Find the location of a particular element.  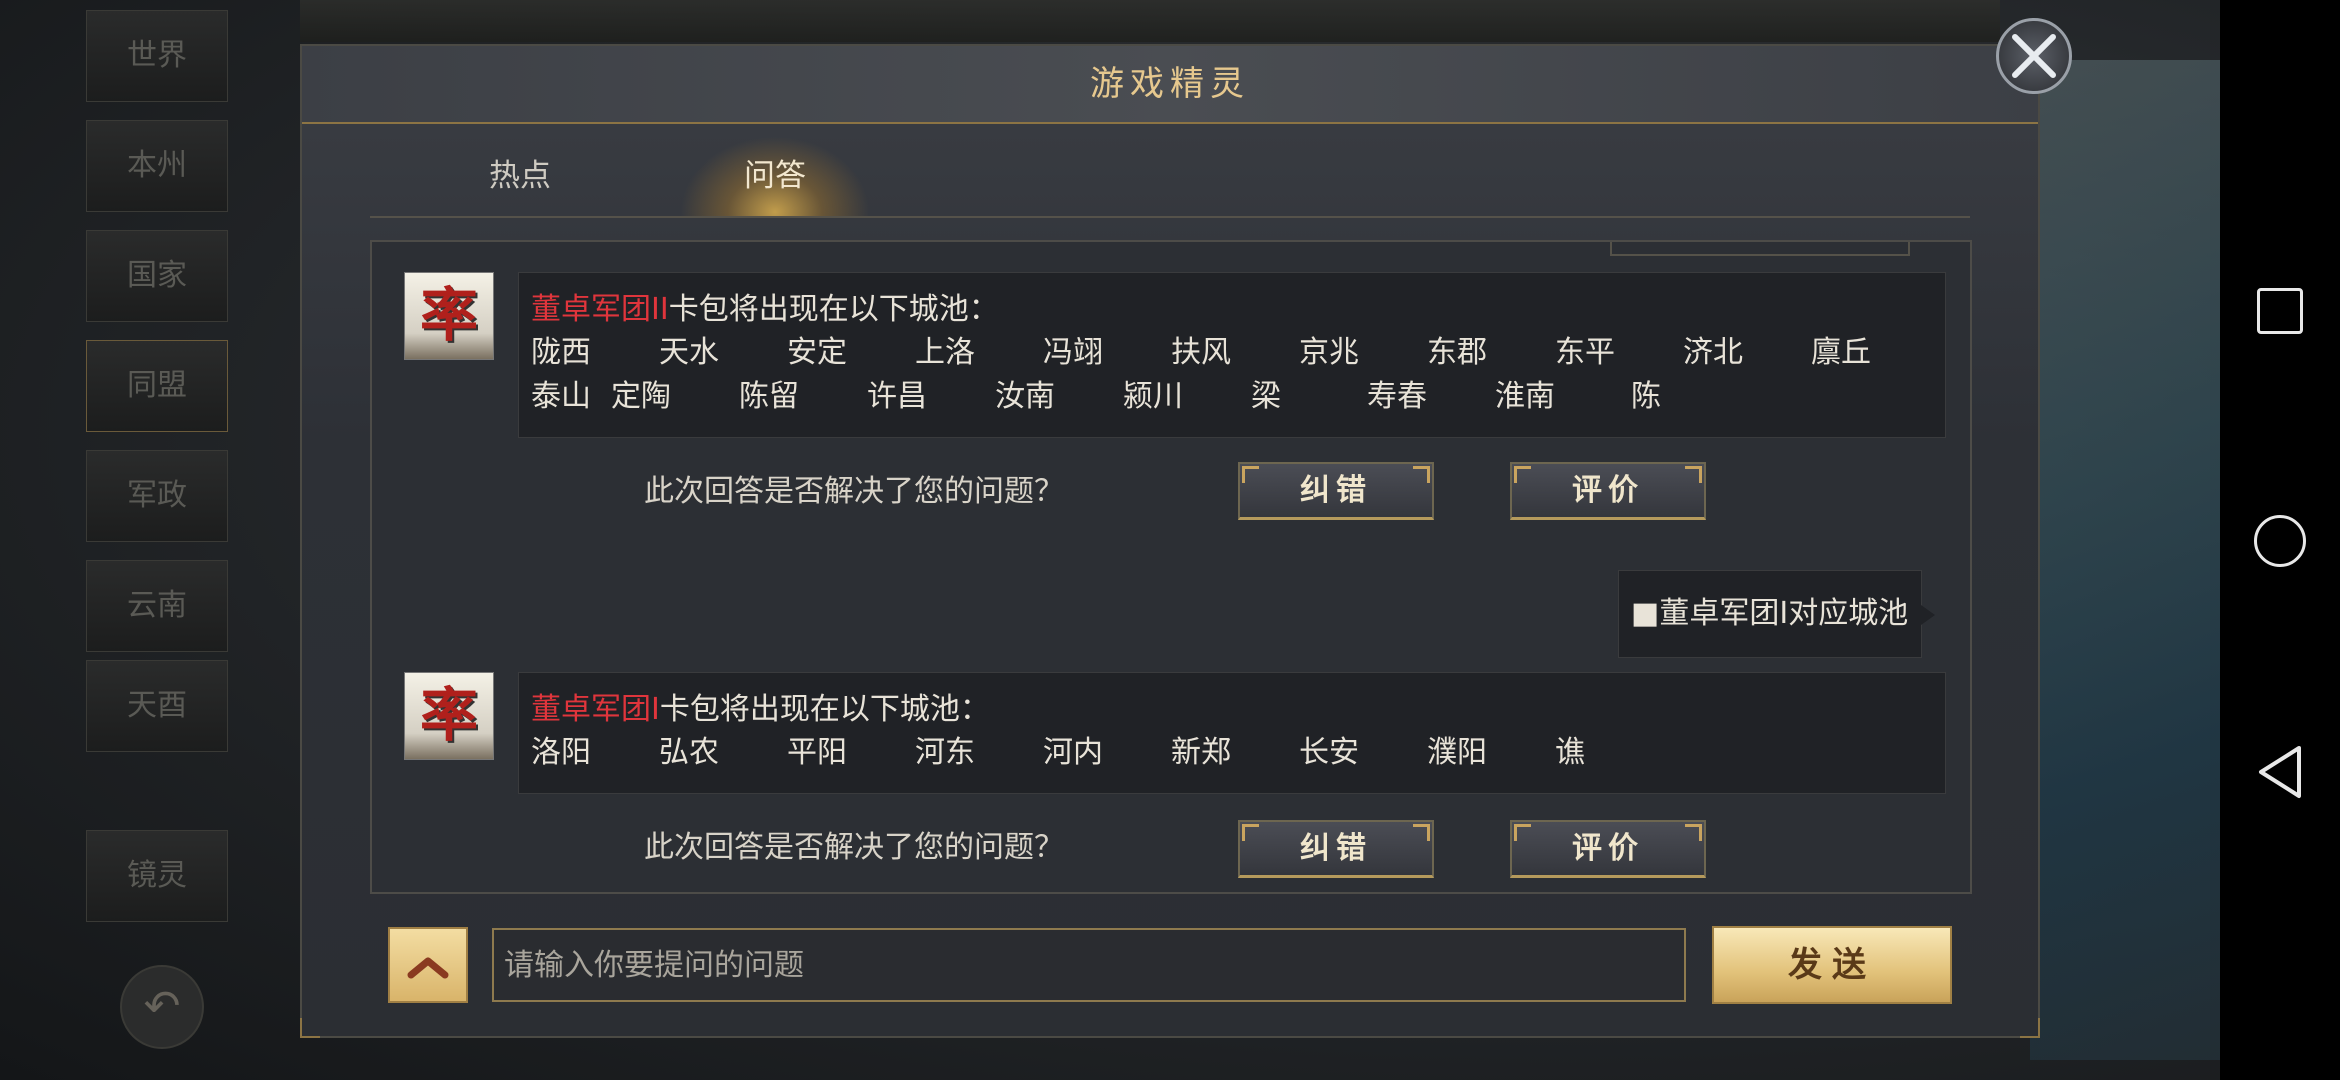

city-name: 淮南 is located at coordinates (1525, 396).